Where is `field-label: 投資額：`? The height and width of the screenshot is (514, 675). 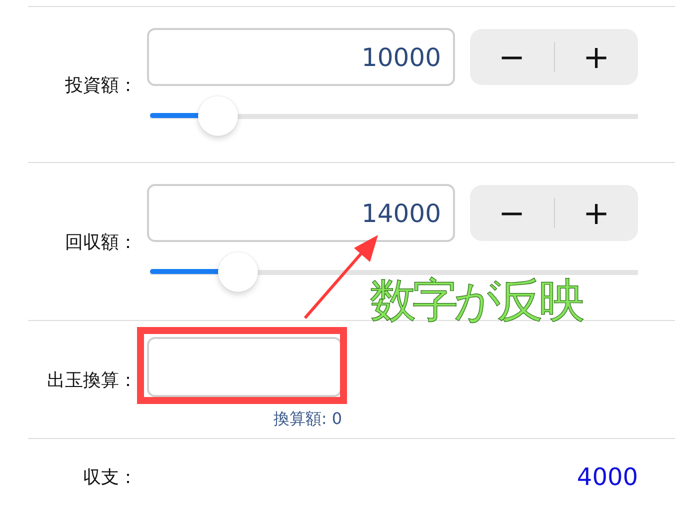
field-label: 投資額： is located at coordinates (101, 85).